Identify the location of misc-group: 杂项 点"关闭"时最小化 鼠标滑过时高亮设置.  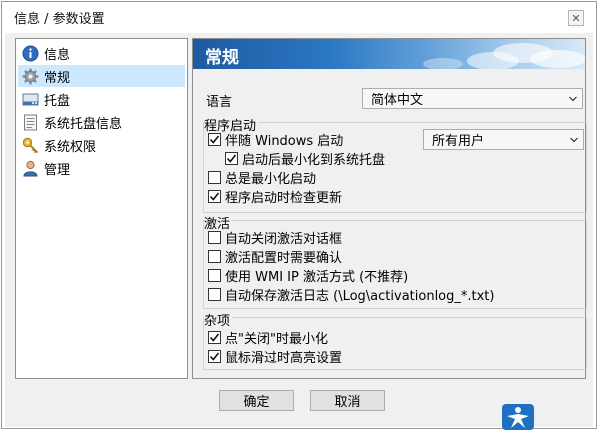
(395, 340).